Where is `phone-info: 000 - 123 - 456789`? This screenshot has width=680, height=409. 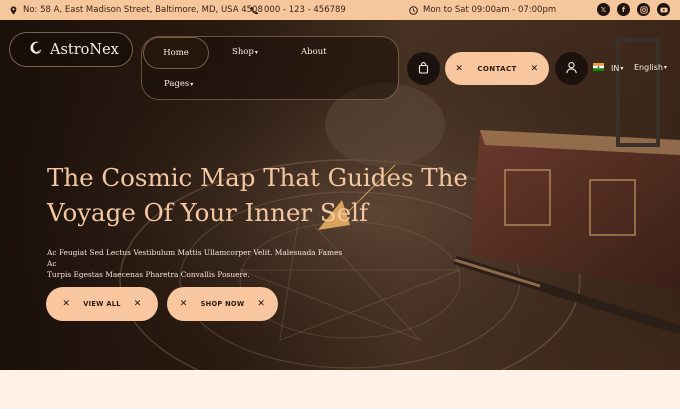
phone-info: 000 - 123 - 456789 is located at coordinates (298, 10).